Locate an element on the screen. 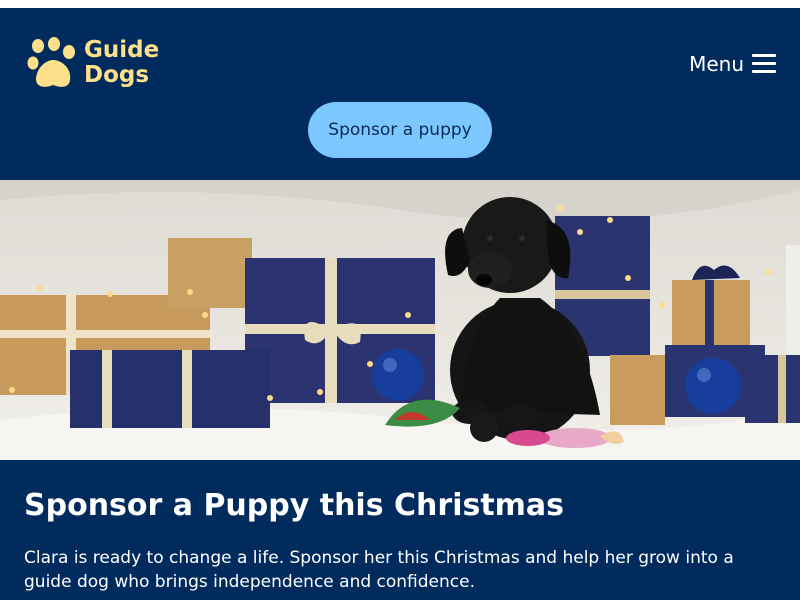  page-title: Sponsor a Puppy this Christmas is located at coordinates (294, 505).